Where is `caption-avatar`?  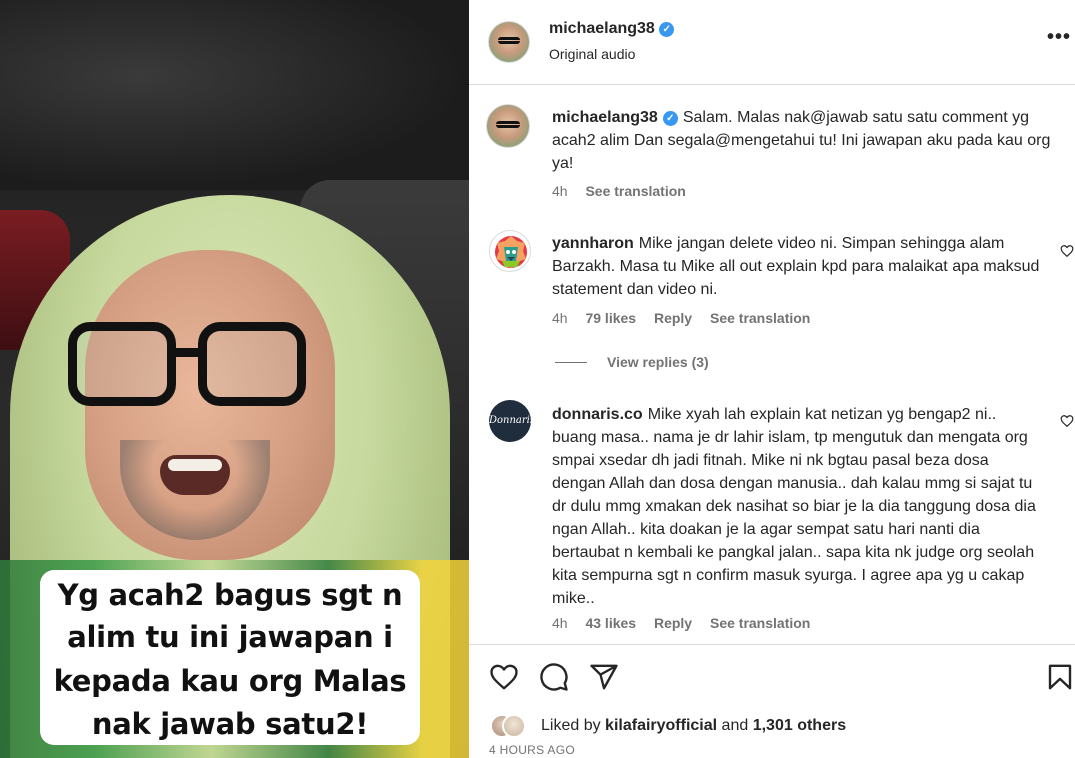
caption-avatar is located at coordinates (508, 126).